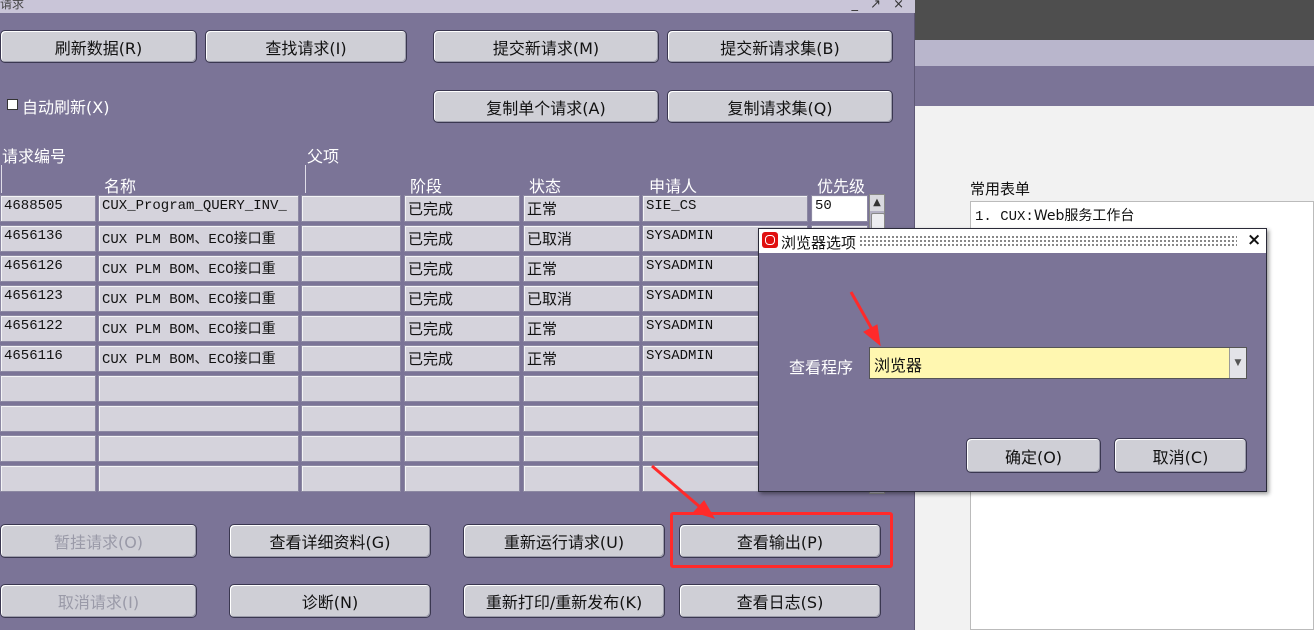  What do you see at coordinates (98, 46) in the screenshot?
I see `refresh-data-button: 刷新数据(R)` at bounding box center [98, 46].